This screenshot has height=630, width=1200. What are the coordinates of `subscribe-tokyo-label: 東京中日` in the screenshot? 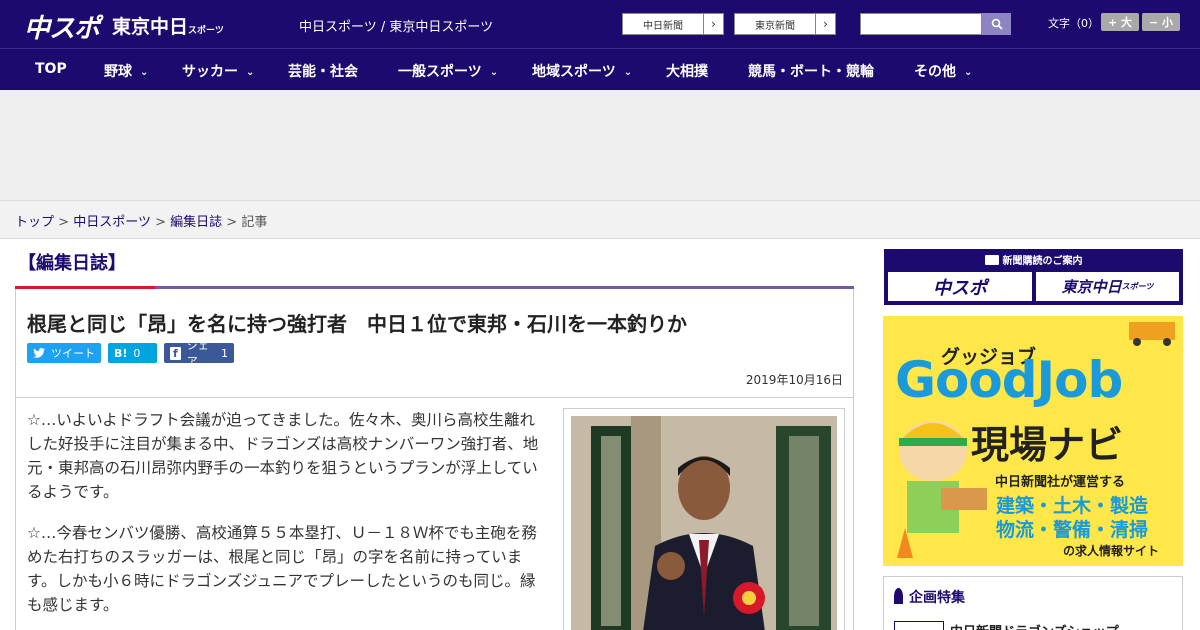 It's located at (1091, 287).